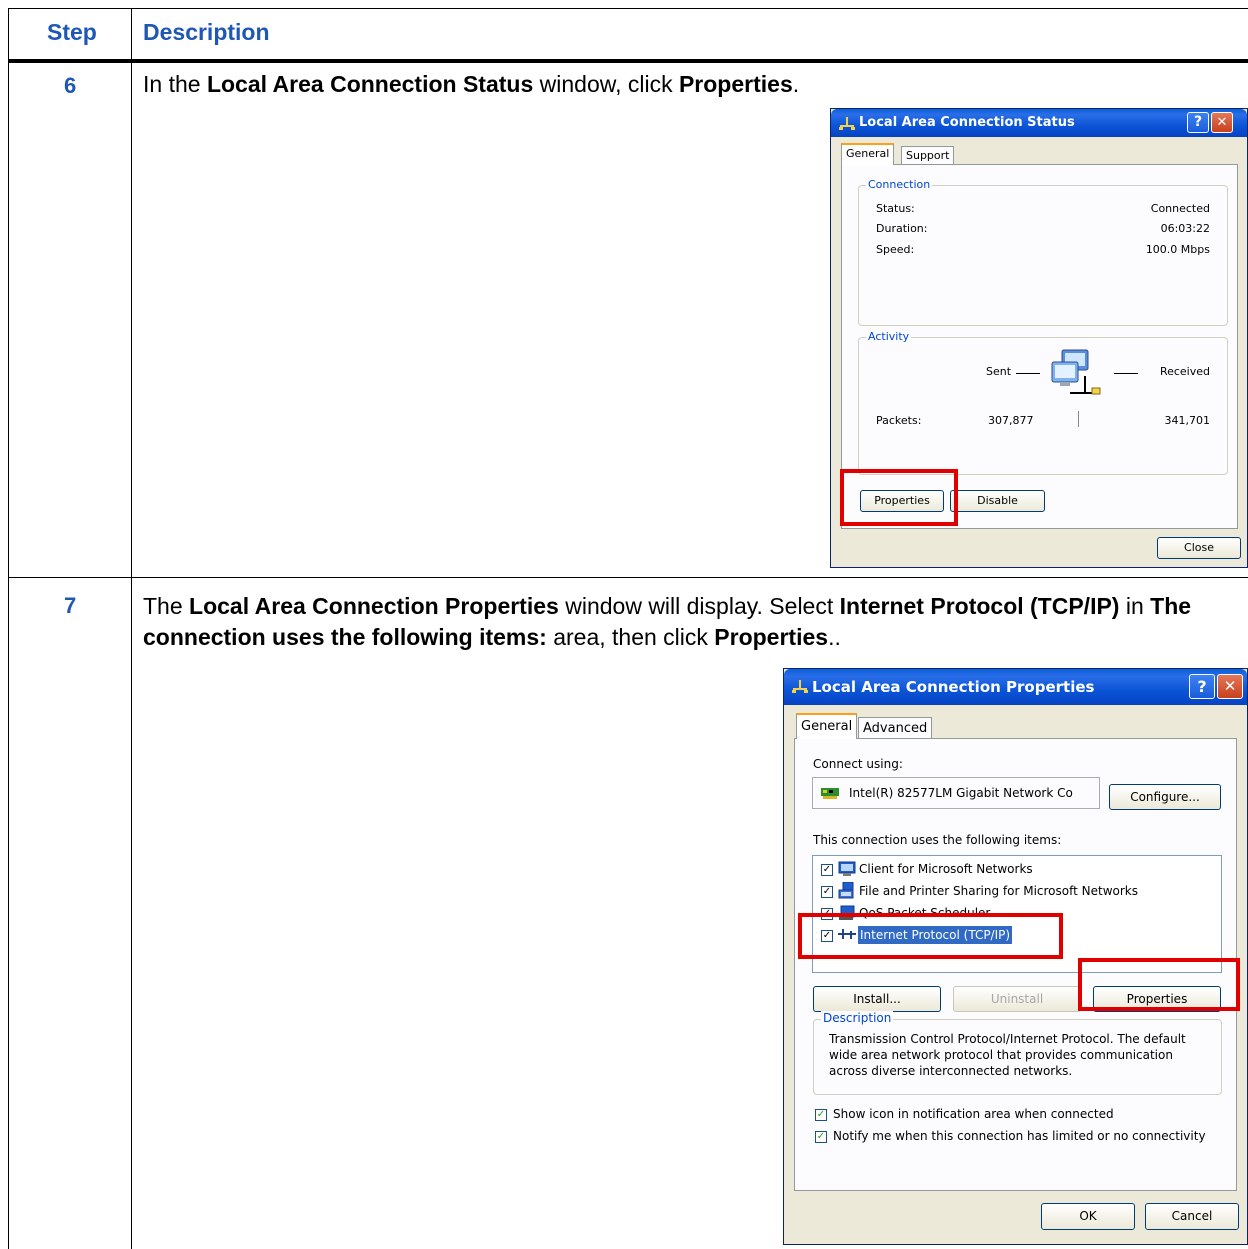 The height and width of the screenshot is (1249, 1248). I want to click on connection-group-label: Connection, so click(899, 184).